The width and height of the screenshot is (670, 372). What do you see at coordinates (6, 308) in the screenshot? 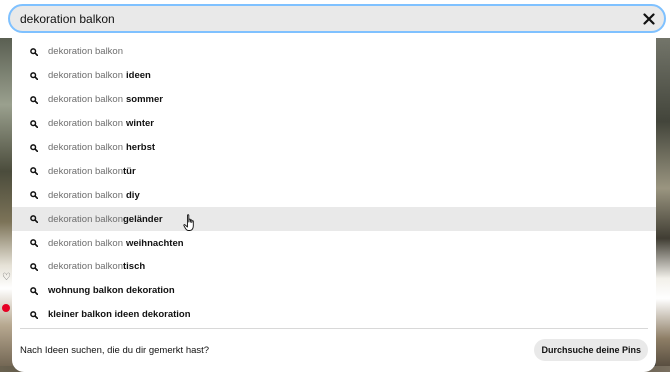
I see `pin-indicator-icon` at bounding box center [6, 308].